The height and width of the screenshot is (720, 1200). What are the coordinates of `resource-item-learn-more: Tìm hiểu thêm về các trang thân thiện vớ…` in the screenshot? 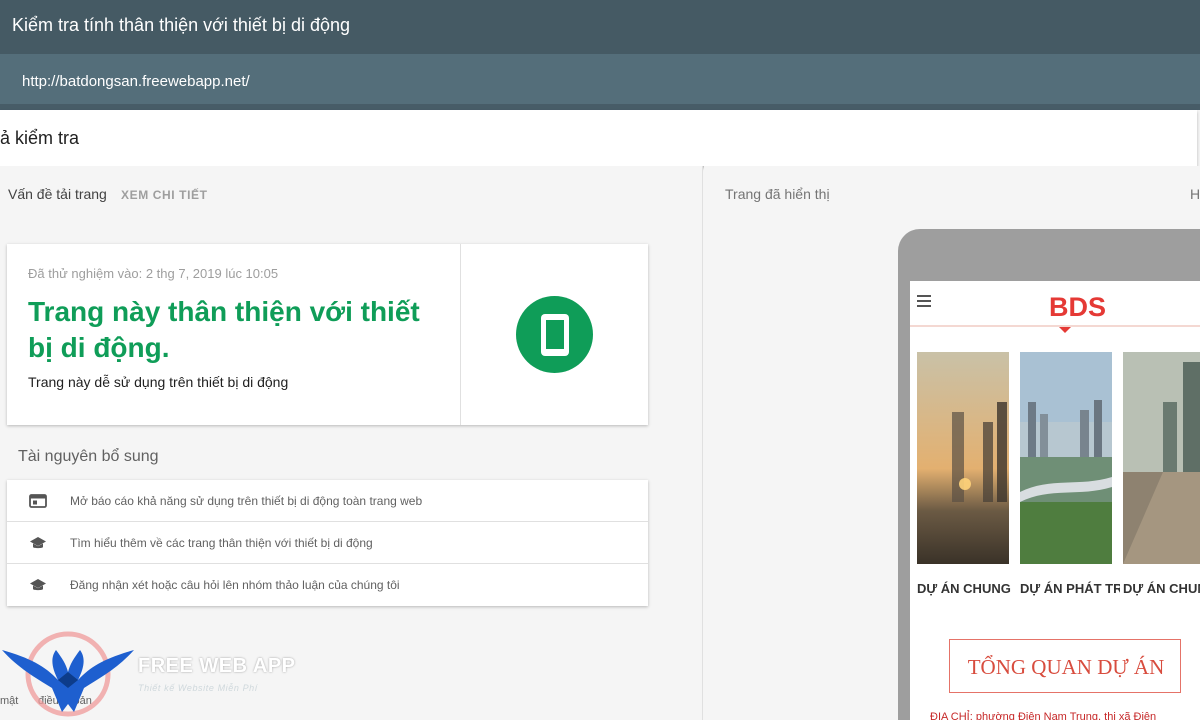 It's located at (327, 543).